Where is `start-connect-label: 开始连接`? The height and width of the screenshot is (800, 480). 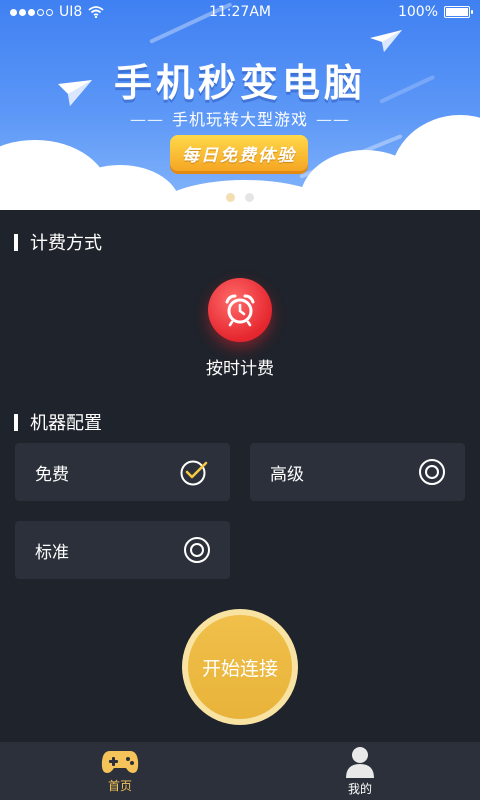 start-connect-label: 开始连接 is located at coordinates (240, 667).